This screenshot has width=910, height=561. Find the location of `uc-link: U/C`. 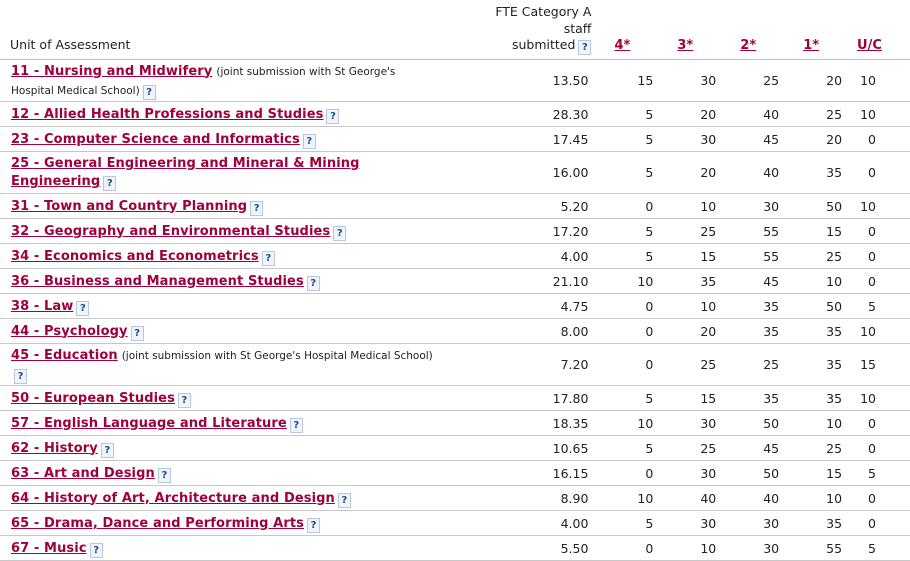

uc-link: U/C is located at coordinates (869, 45).